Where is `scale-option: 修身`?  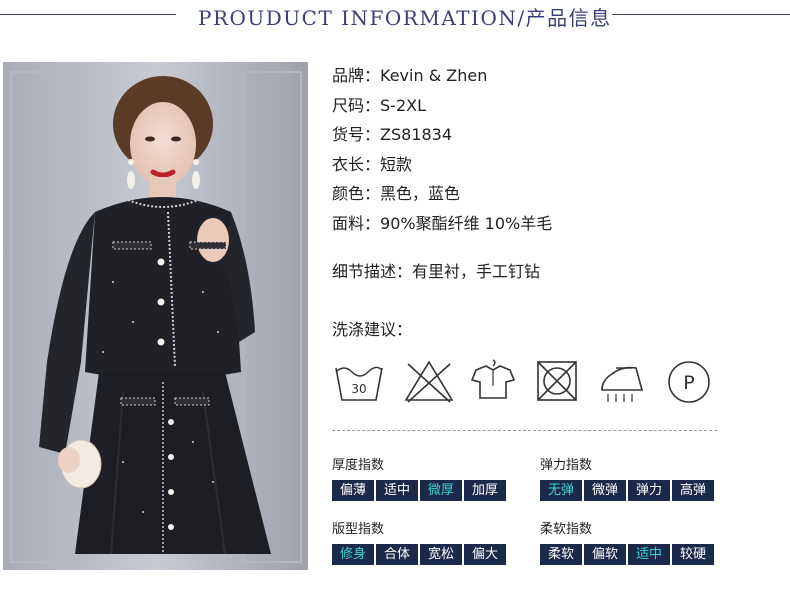 scale-option: 修身 is located at coordinates (353, 554).